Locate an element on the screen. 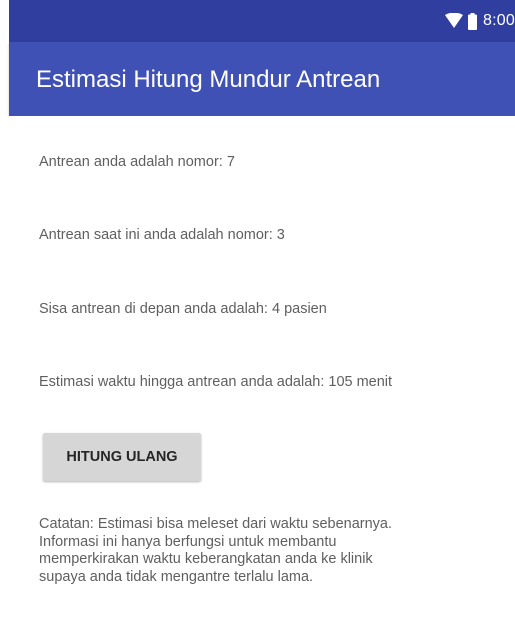  battery-icon is located at coordinates (473, 21).